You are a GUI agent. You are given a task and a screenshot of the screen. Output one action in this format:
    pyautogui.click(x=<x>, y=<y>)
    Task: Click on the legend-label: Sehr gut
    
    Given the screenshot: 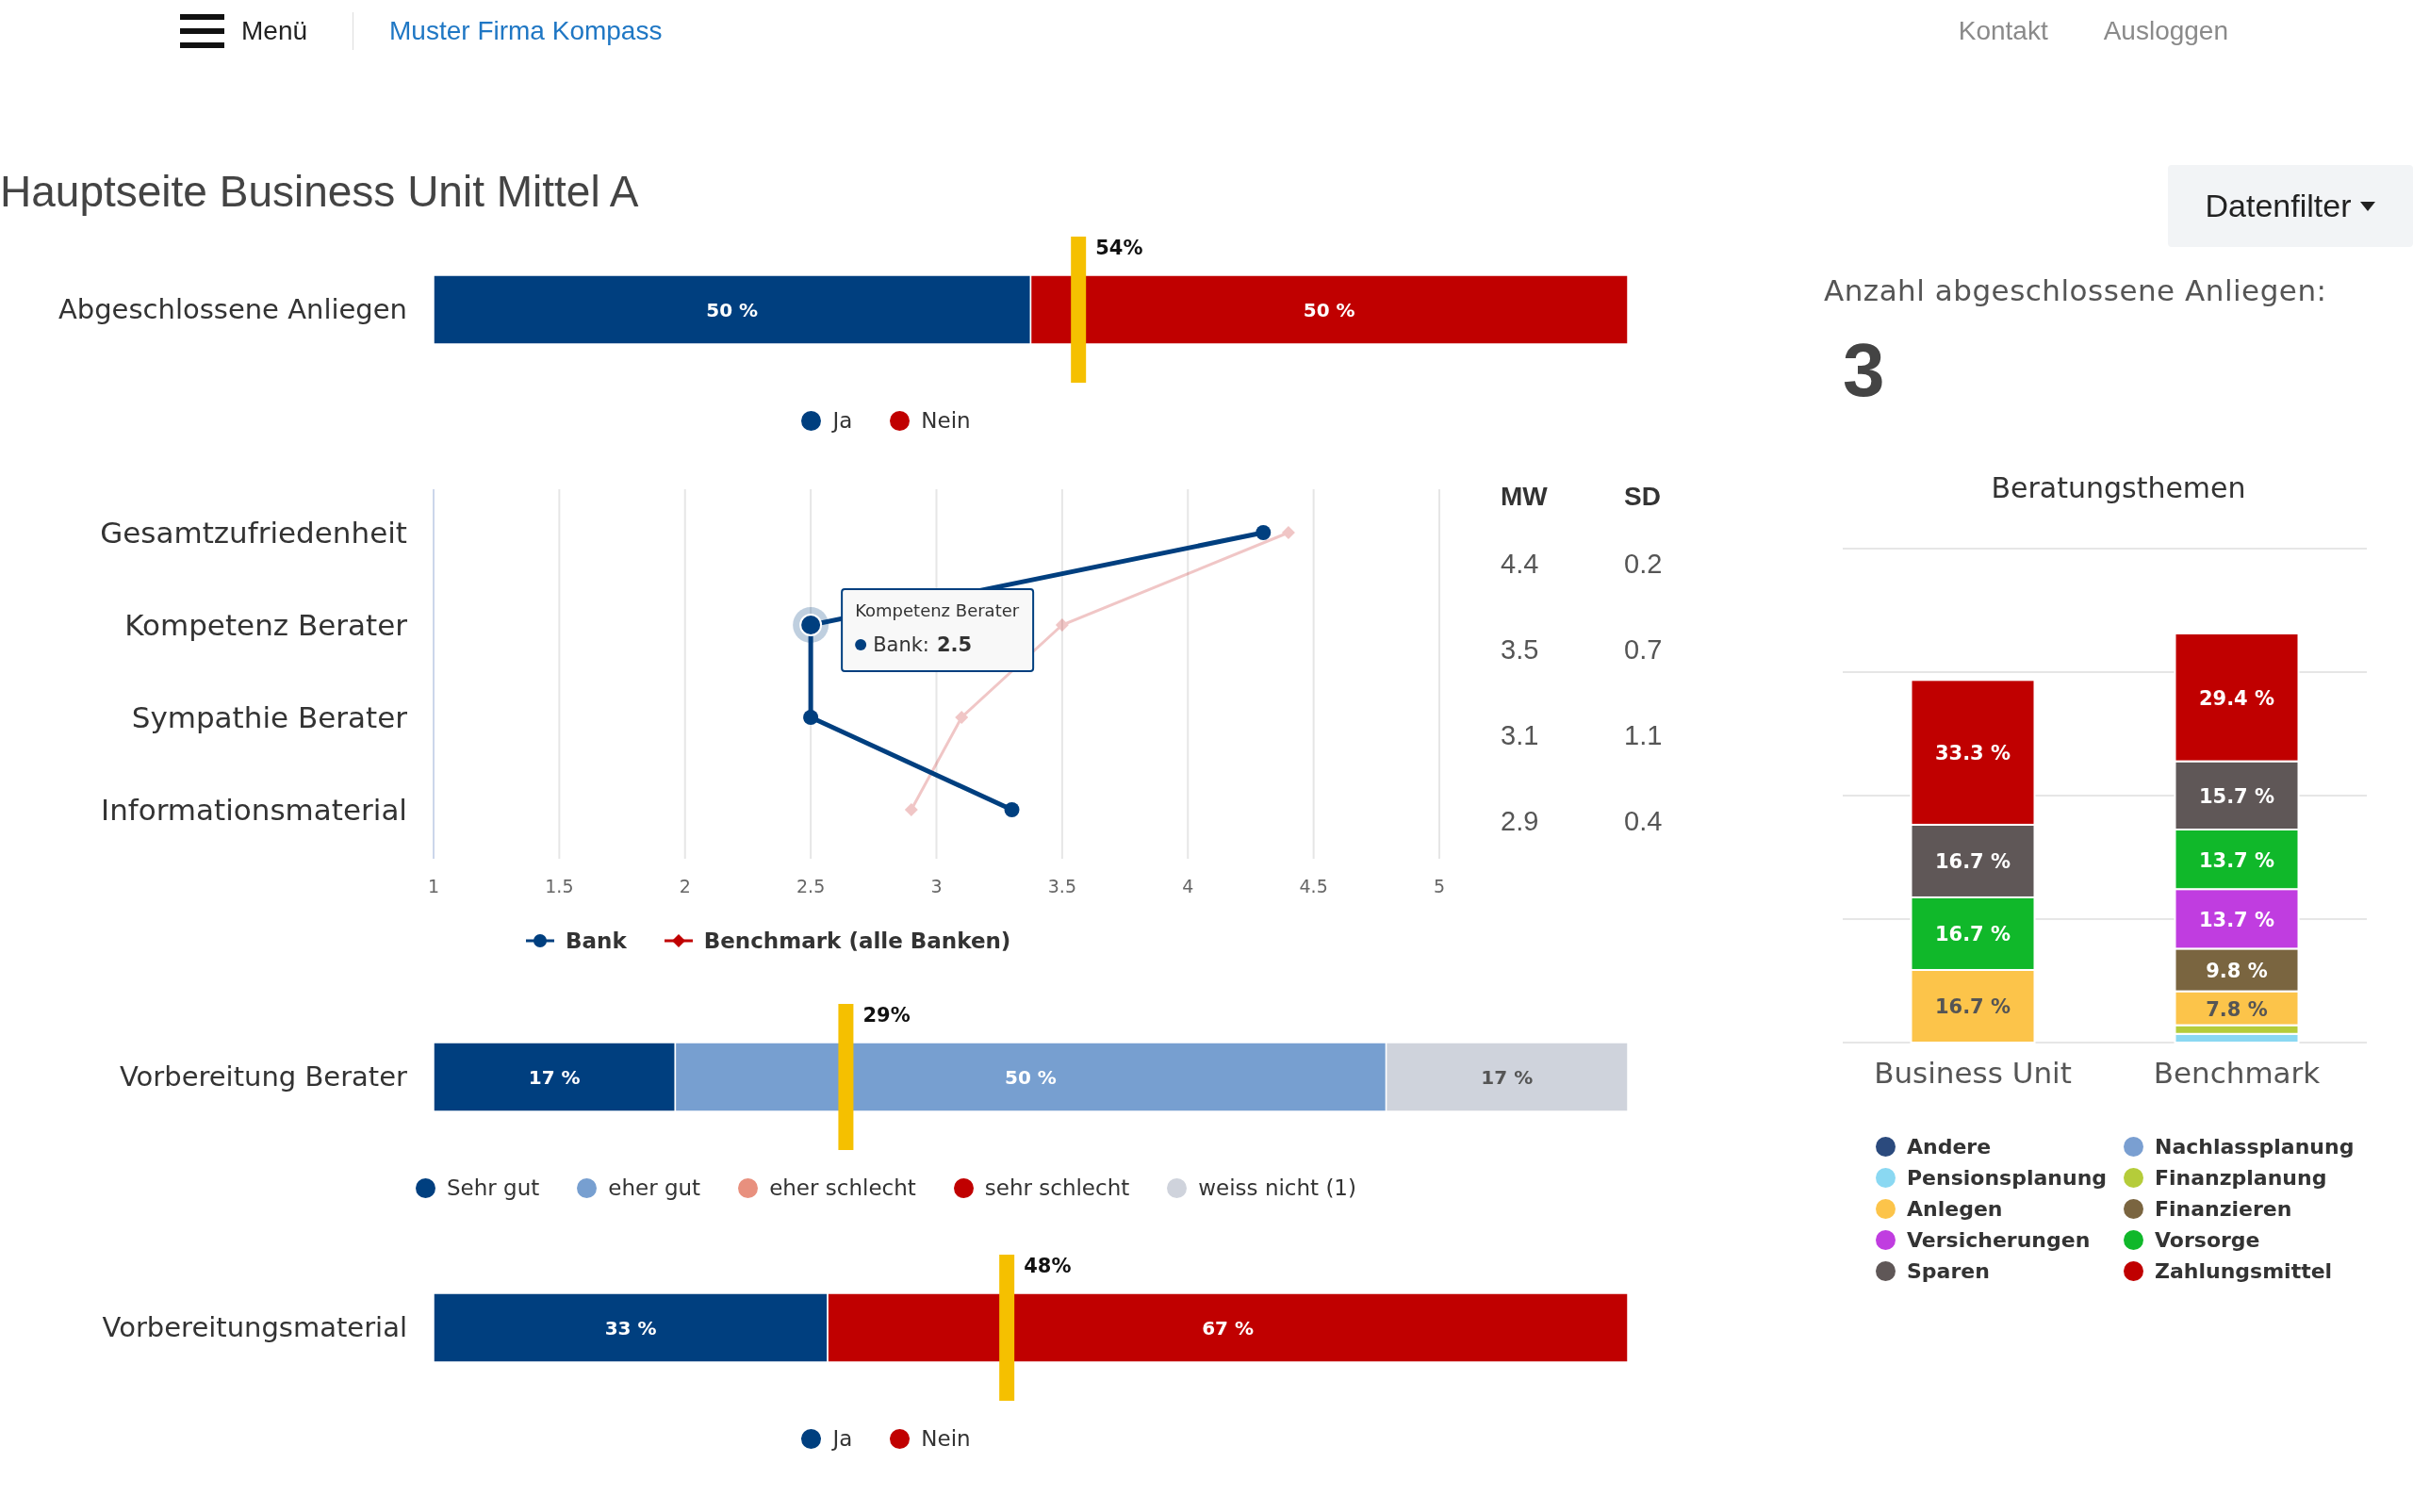 What is the action you would take?
    pyautogui.click(x=494, y=1188)
    